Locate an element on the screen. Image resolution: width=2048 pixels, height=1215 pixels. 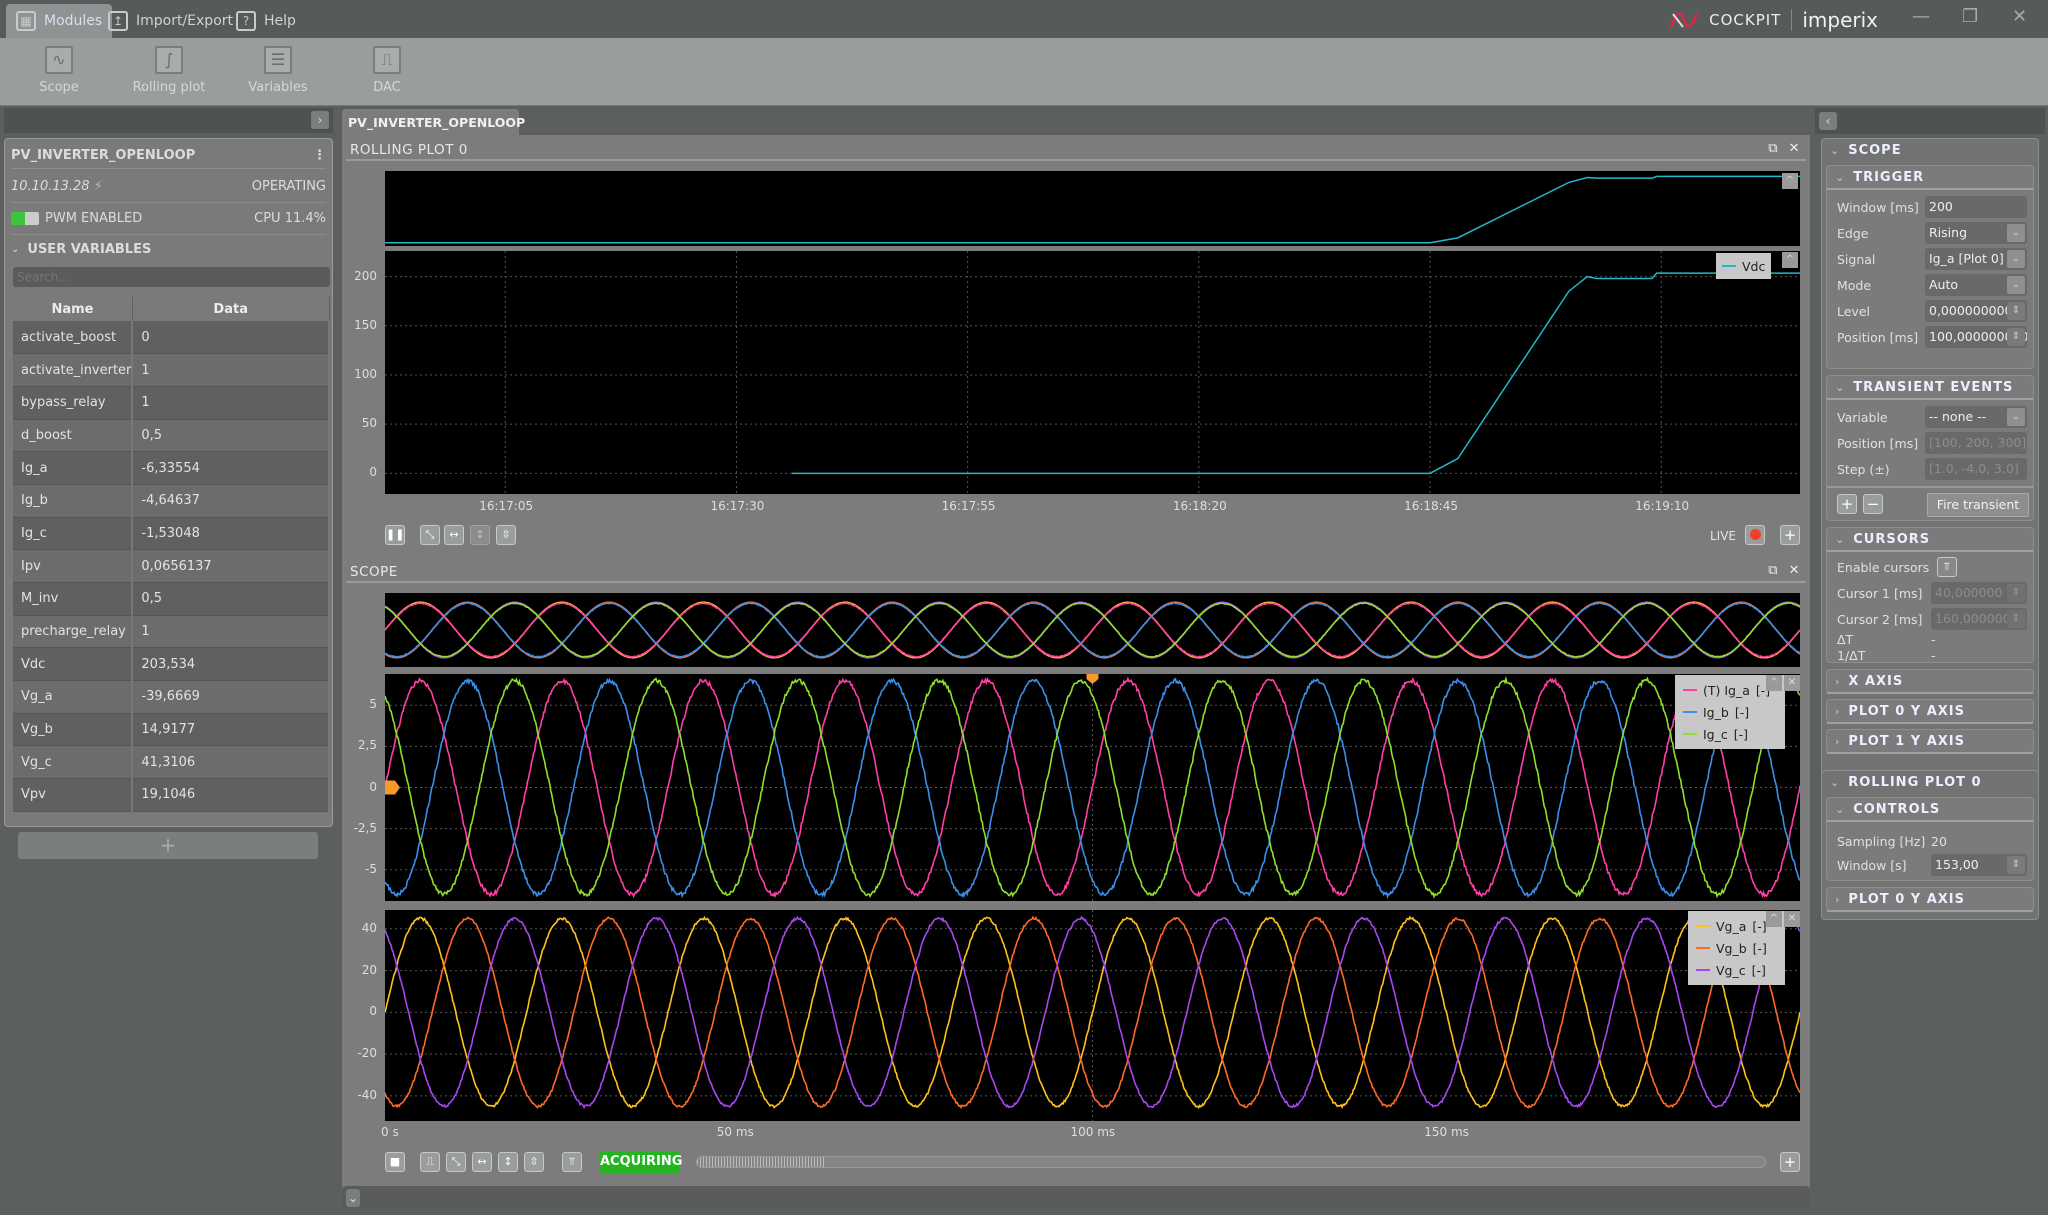
variable-value: 0,5 is located at coordinates (230, 435).